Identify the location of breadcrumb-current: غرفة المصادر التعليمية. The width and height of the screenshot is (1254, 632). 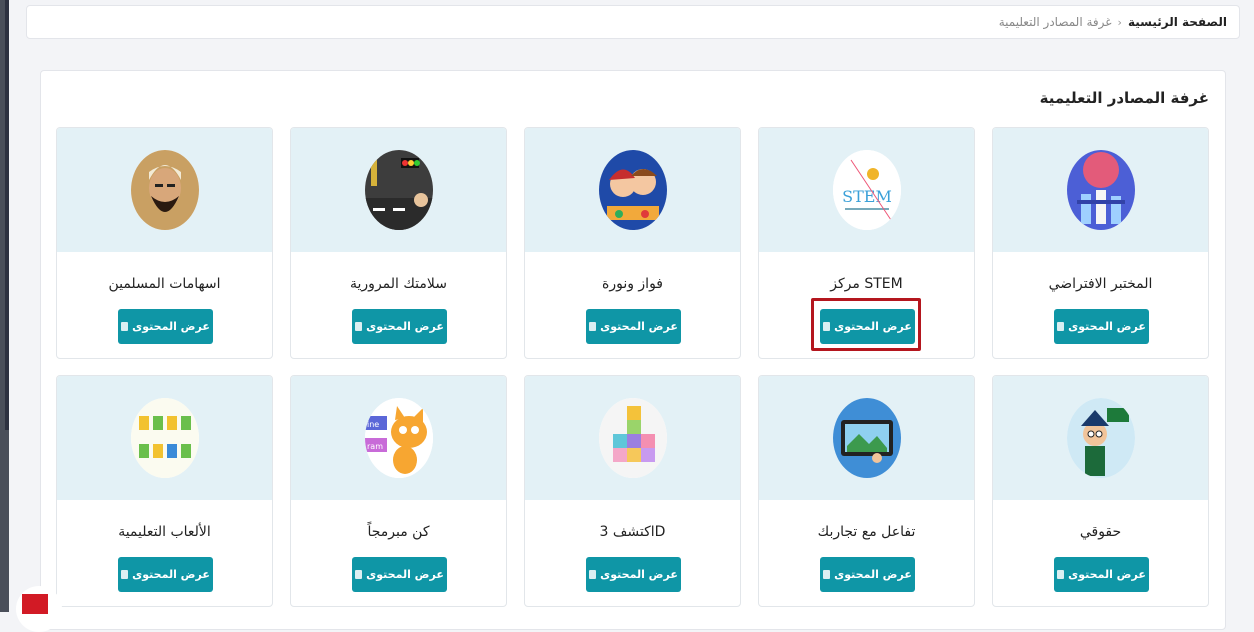
(1055, 22).